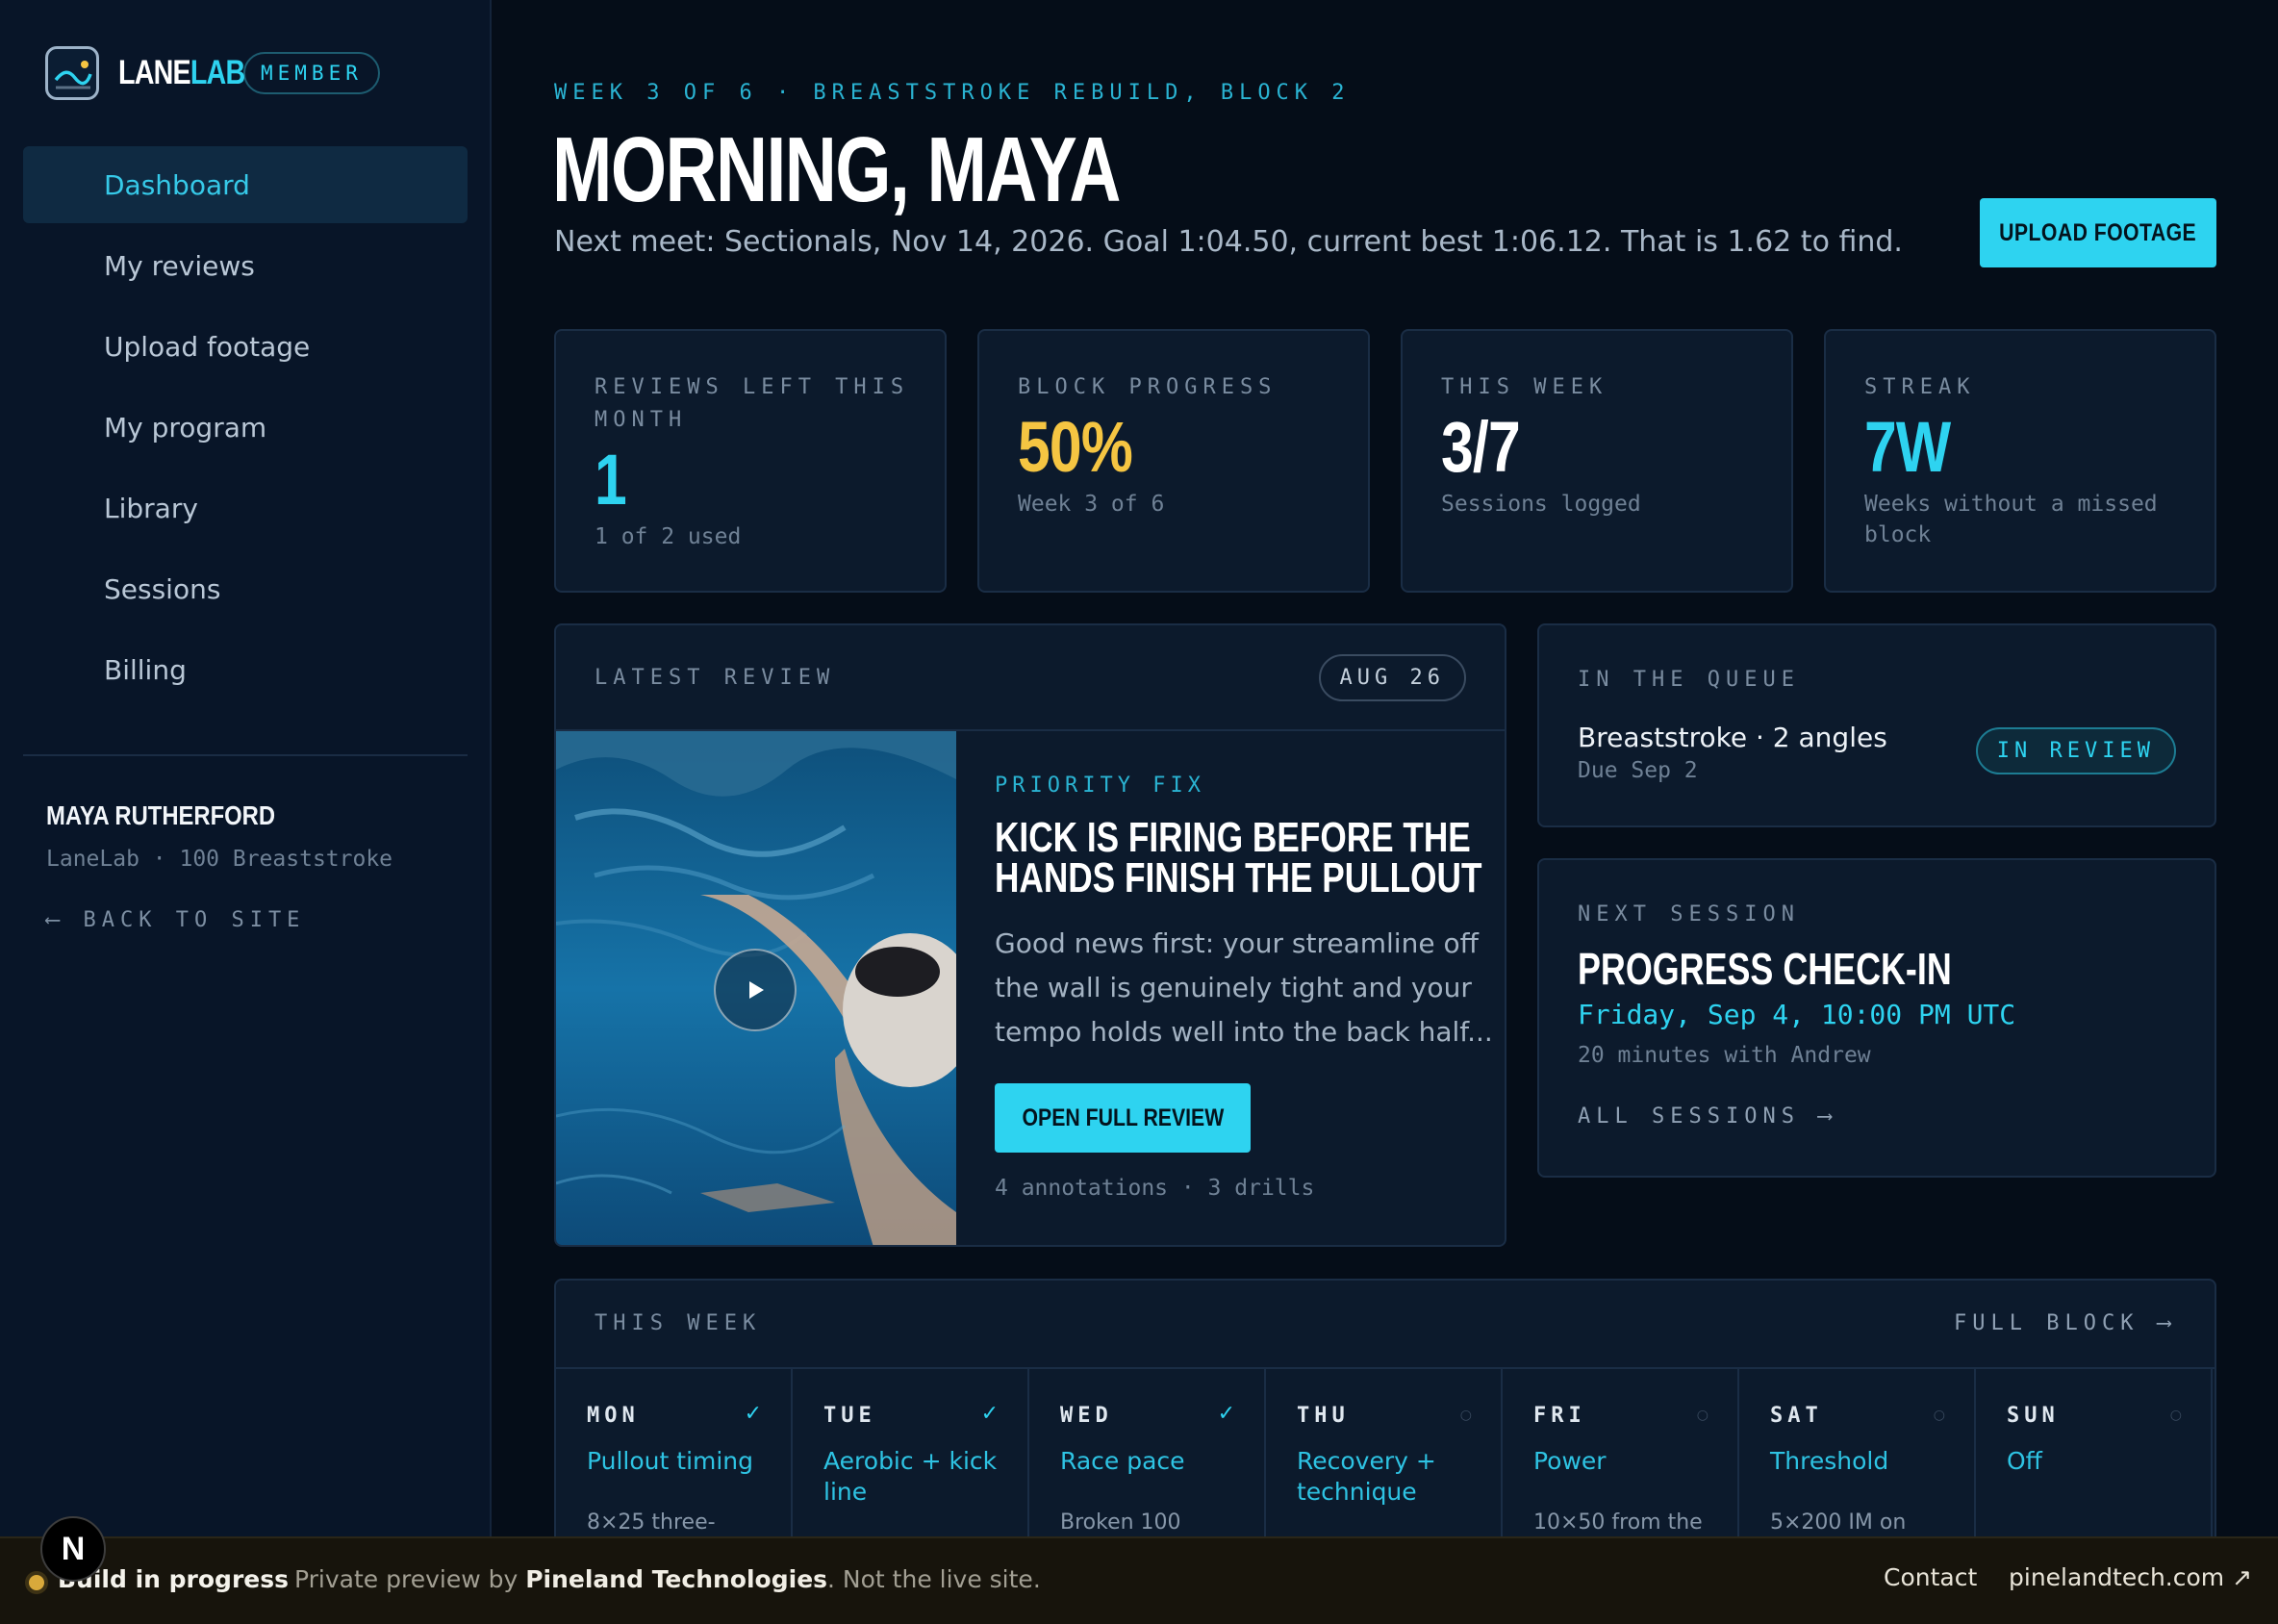 This screenshot has width=2278, height=1624. I want to click on this-week-label: THIS WEEK, so click(678, 1323).